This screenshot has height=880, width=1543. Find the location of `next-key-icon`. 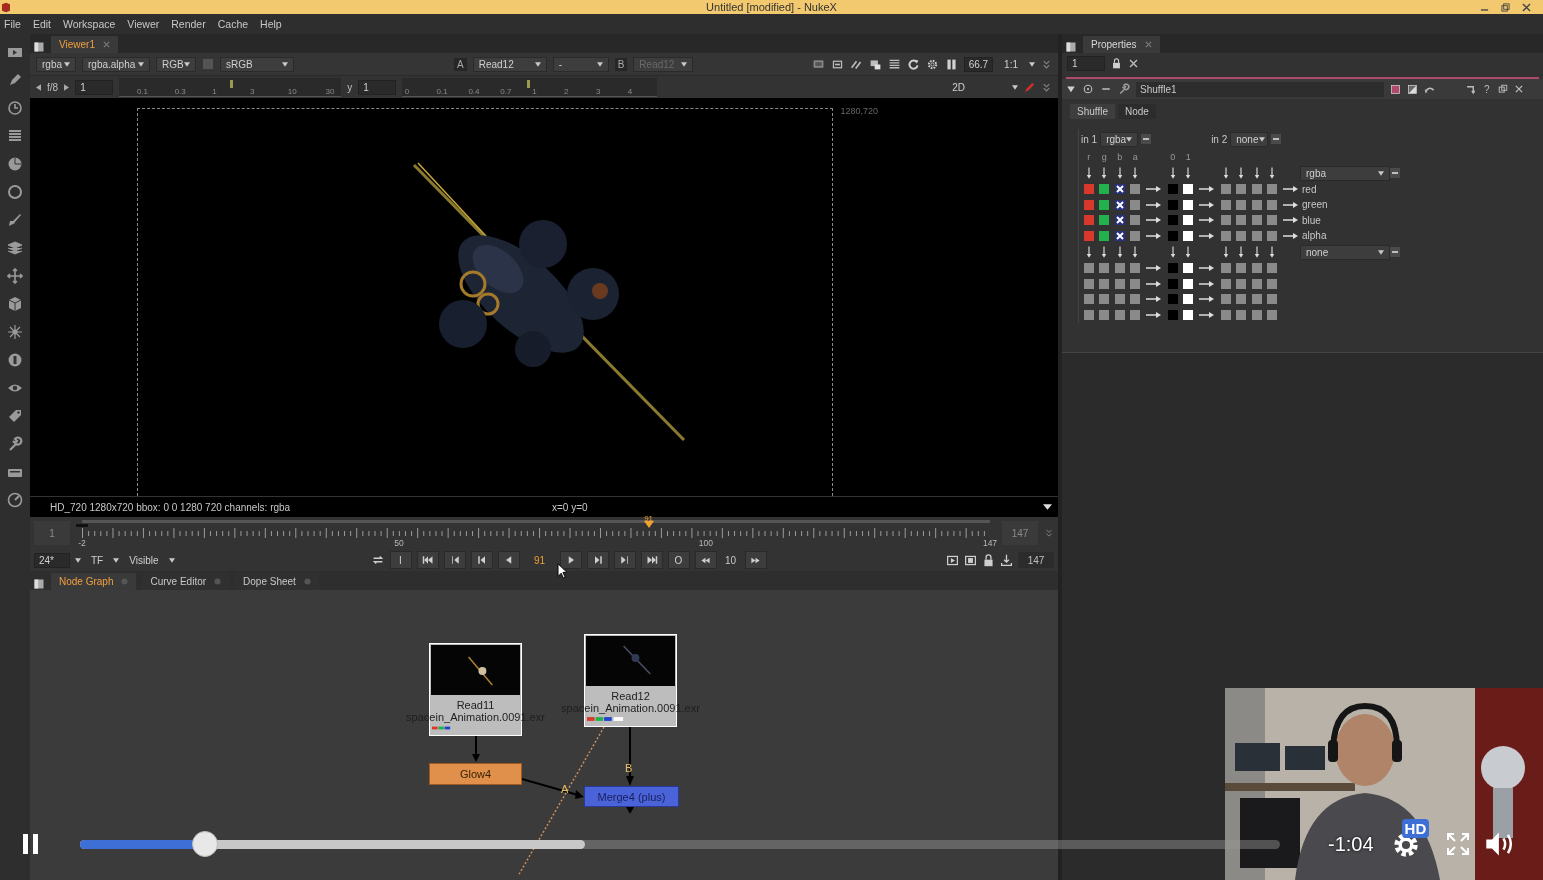

next-key-icon is located at coordinates (624, 560).